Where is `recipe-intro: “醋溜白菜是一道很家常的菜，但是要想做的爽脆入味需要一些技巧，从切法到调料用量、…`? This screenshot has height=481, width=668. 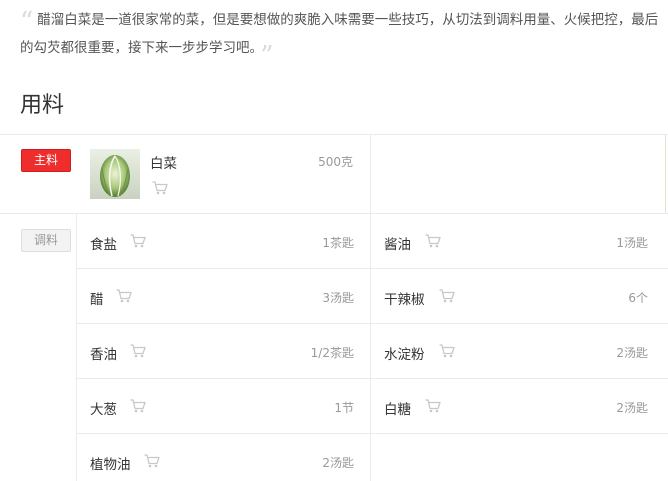 recipe-intro: “醋溜白菜是一道很家常的菜，但是要想做的爽脆入味需要一些技巧，从切法到调料用量、… is located at coordinates (340, 37).